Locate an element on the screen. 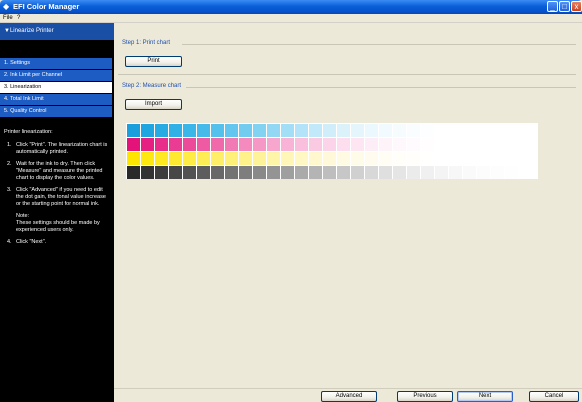 This screenshot has width=582, height=402. menu-file: File is located at coordinates (8, 18).